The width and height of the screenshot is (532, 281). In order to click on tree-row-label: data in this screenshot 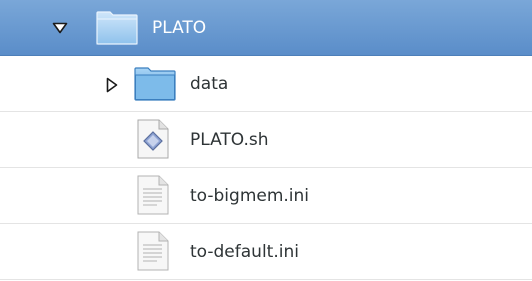, I will do `click(209, 84)`.